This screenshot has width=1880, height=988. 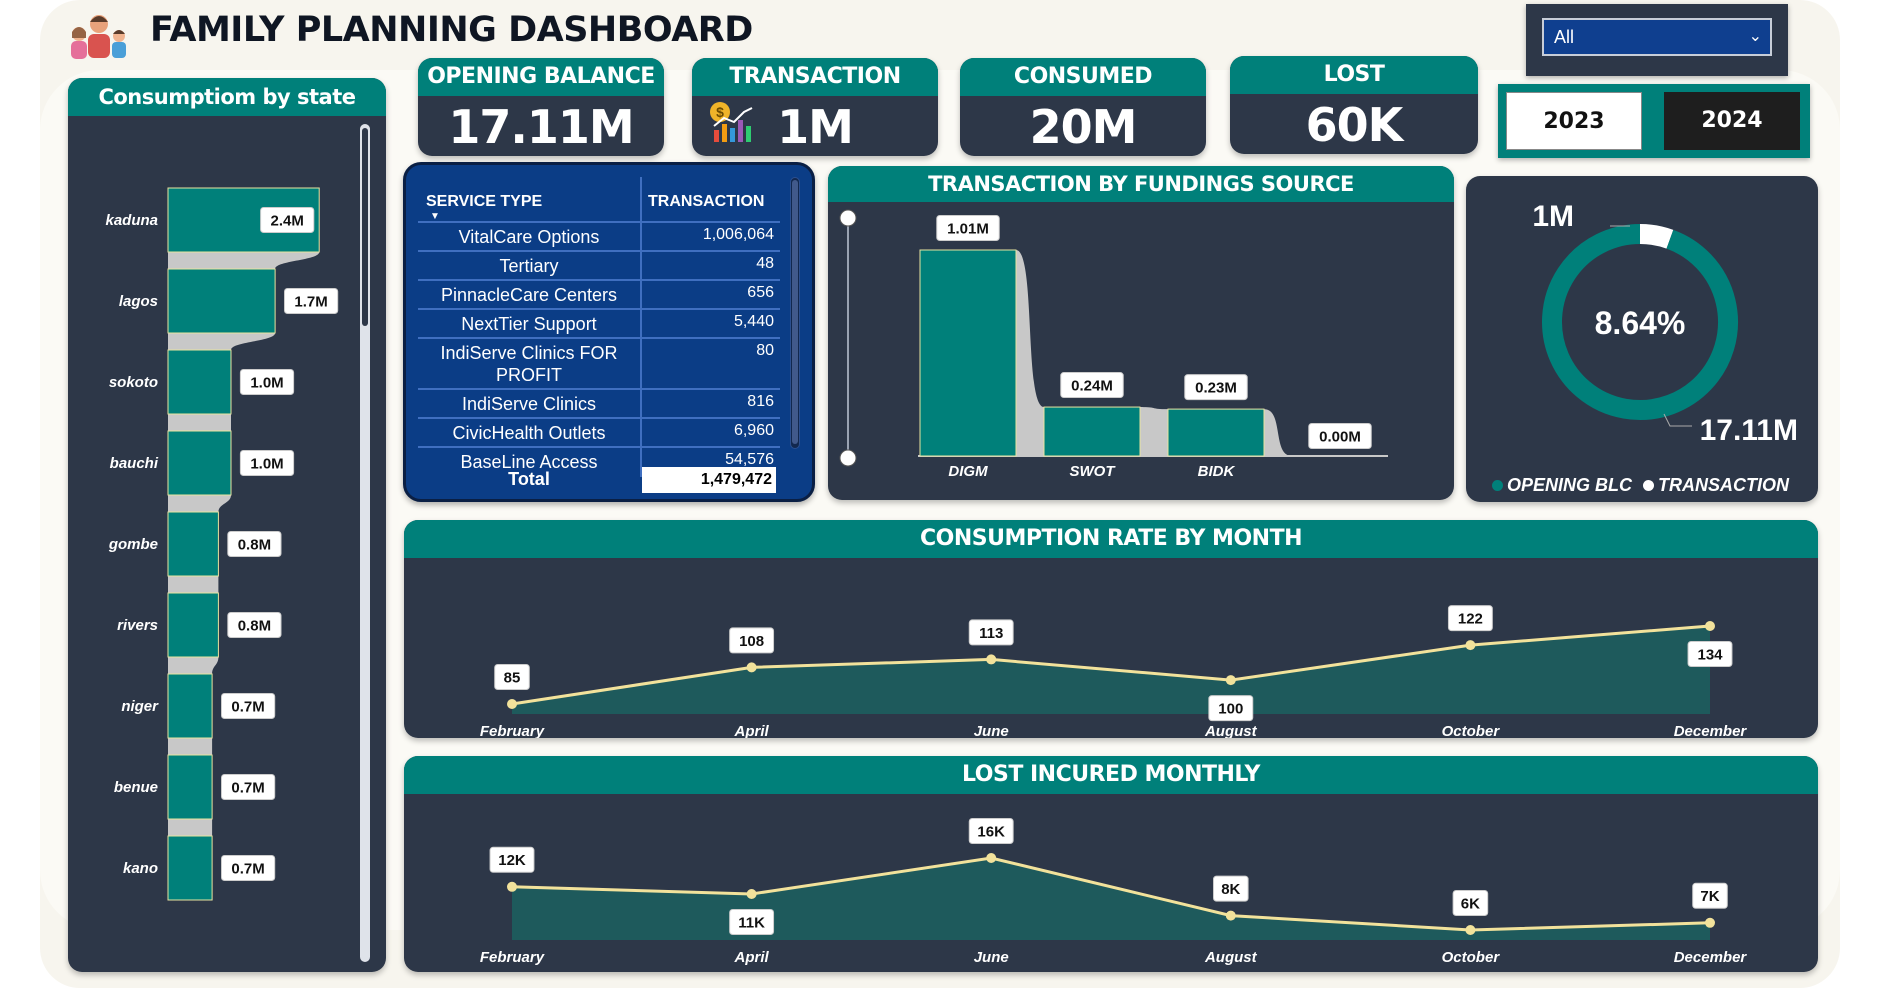 What do you see at coordinates (706, 202) in the screenshot?
I see `col-header-transaction: TRANSACTION` at bounding box center [706, 202].